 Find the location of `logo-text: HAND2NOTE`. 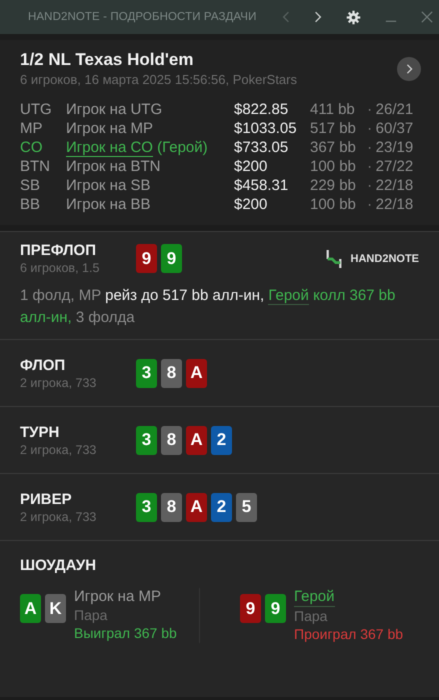

logo-text: HAND2NOTE is located at coordinates (384, 258).